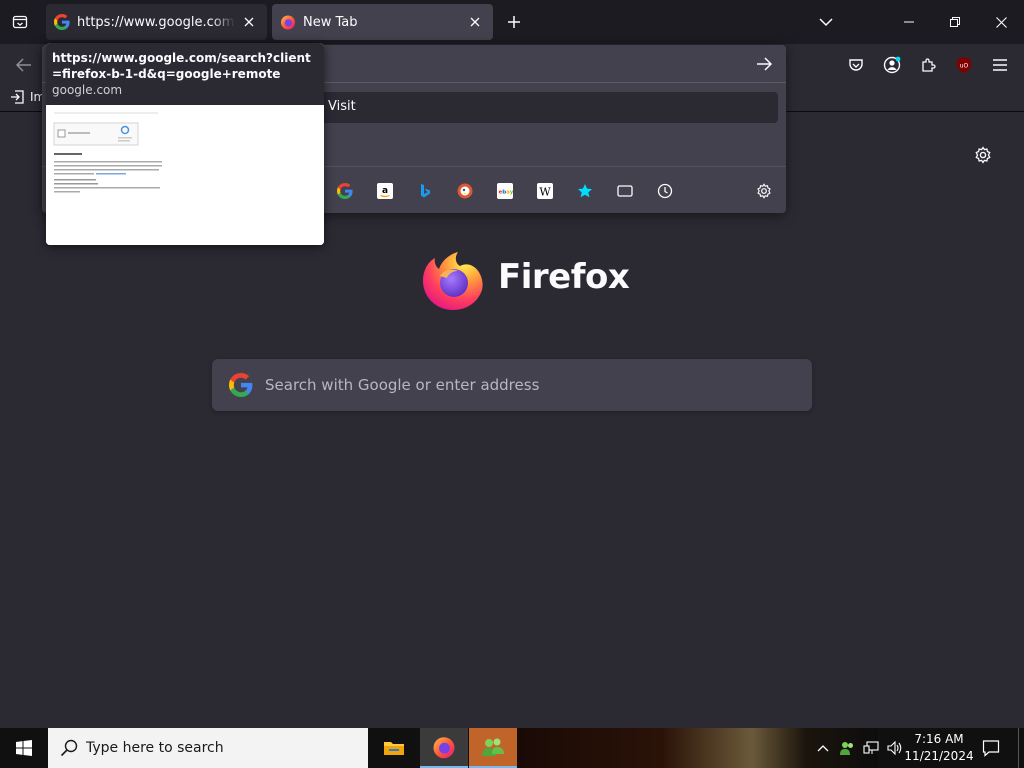  I want to click on ebay-engine-icon: ebay, so click(505, 191).